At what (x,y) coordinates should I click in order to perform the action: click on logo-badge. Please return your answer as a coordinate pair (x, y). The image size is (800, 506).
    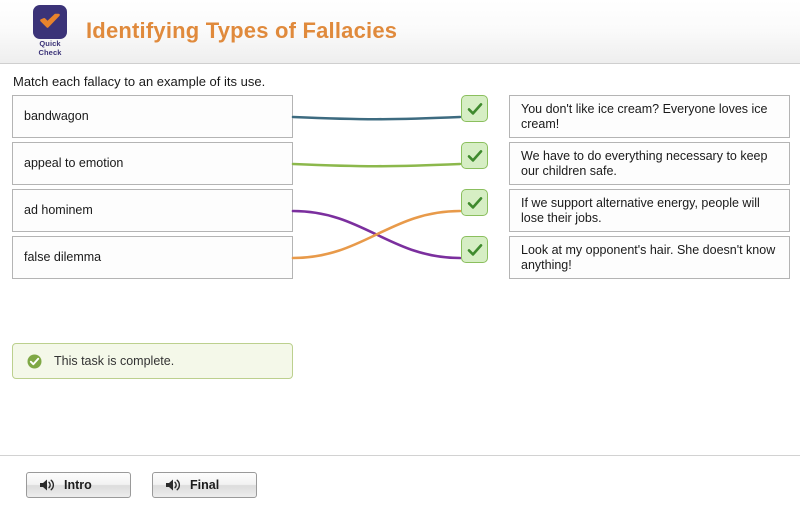
    Looking at the image, I should click on (50, 22).